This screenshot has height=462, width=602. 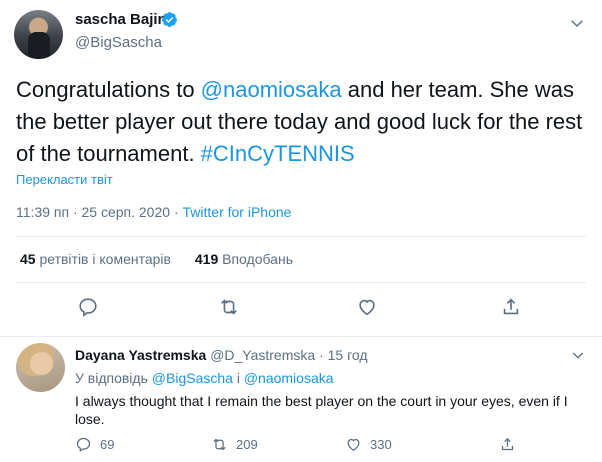 I want to click on tweet-source-link: Twitter for iPhone, so click(x=237, y=212).